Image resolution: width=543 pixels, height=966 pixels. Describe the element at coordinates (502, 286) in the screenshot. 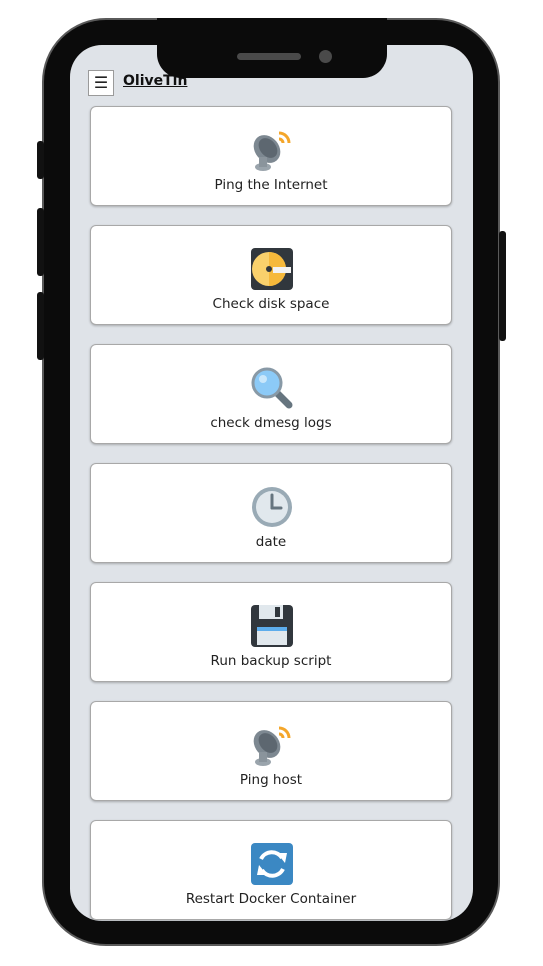

I see `phone-power-button` at that location.